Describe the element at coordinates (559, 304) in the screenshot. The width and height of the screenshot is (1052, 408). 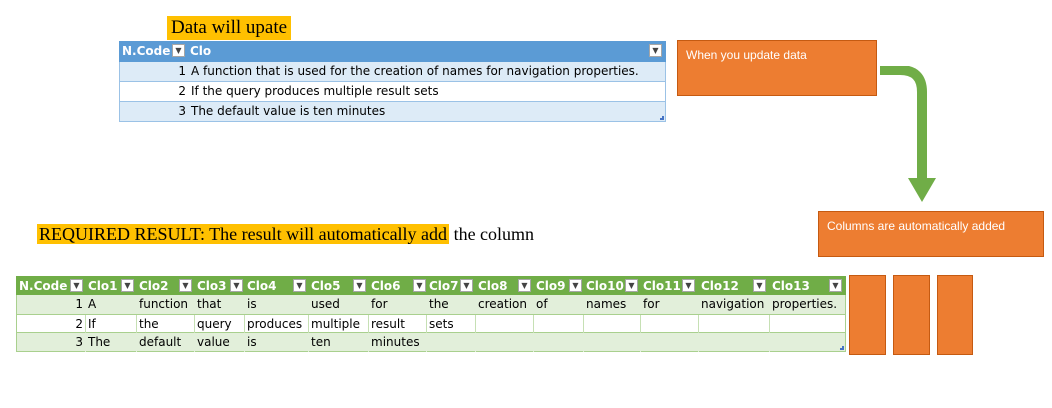
I see `cell-clo9: of` at that location.